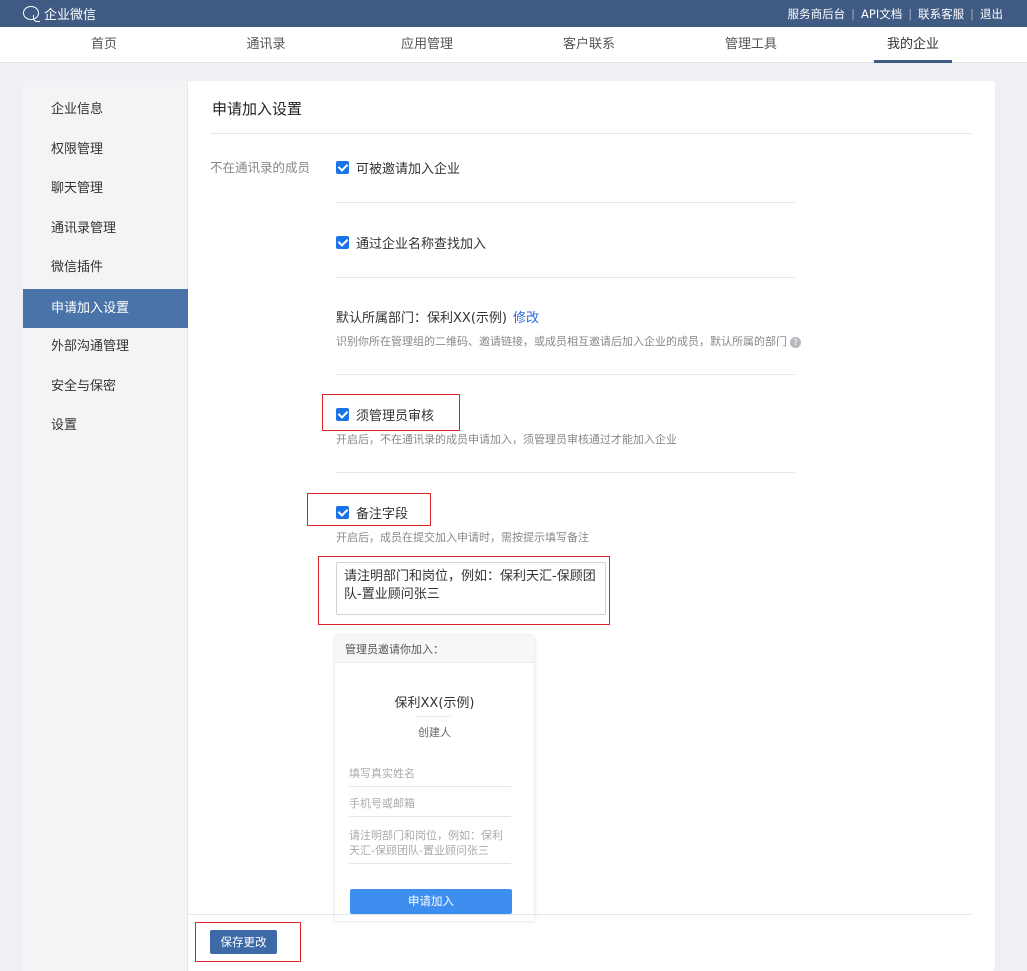 The height and width of the screenshot is (971, 1027). I want to click on preview-header: 管理员邀请你加入：, so click(434, 649).